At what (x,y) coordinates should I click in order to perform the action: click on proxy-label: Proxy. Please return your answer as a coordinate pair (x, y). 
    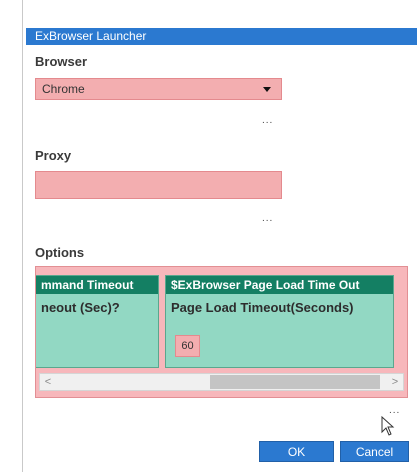
    Looking at the image, I should click on (53, 155).